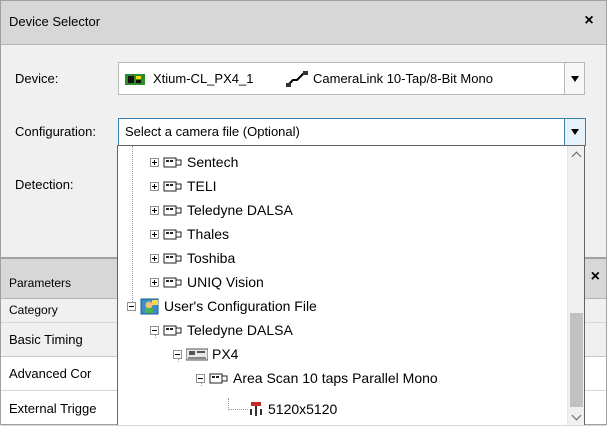  I want to click on parameters-title: Parameters, so click(40, 283).